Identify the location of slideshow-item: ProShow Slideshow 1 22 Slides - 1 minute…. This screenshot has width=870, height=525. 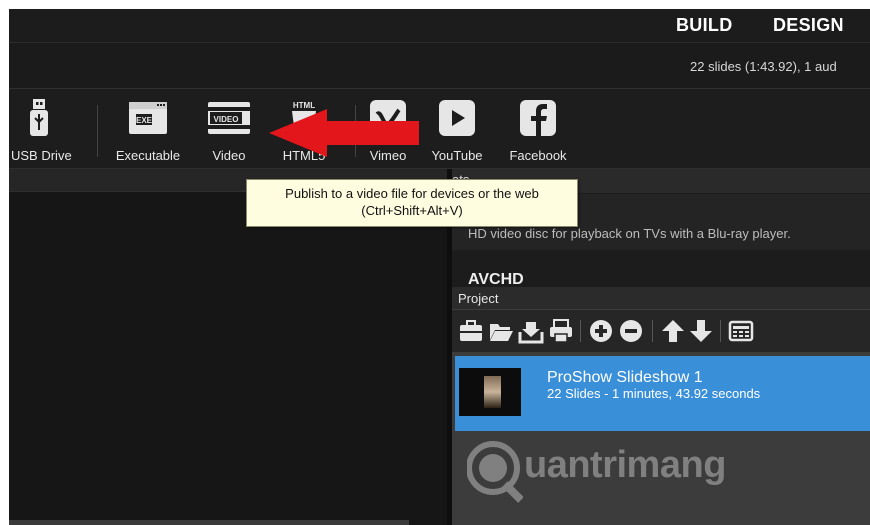
(662, 393).